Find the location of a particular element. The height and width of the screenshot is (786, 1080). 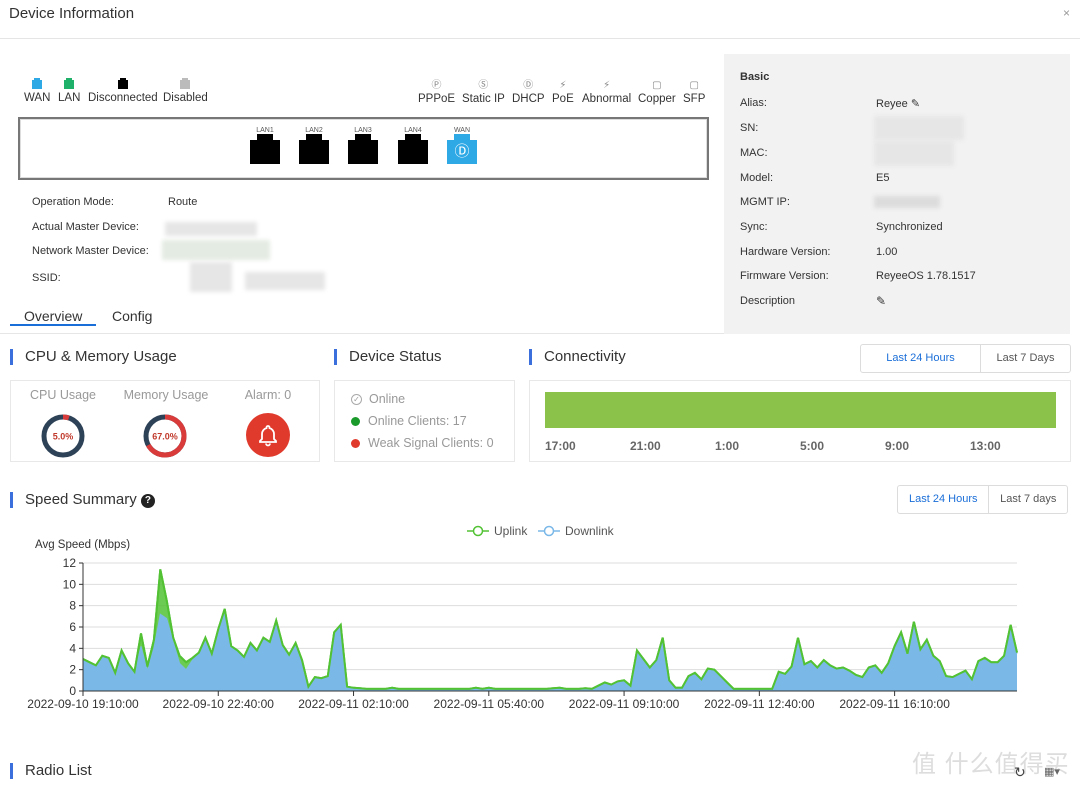

y-tick-label: 2 is located at coordinates (72, 670).